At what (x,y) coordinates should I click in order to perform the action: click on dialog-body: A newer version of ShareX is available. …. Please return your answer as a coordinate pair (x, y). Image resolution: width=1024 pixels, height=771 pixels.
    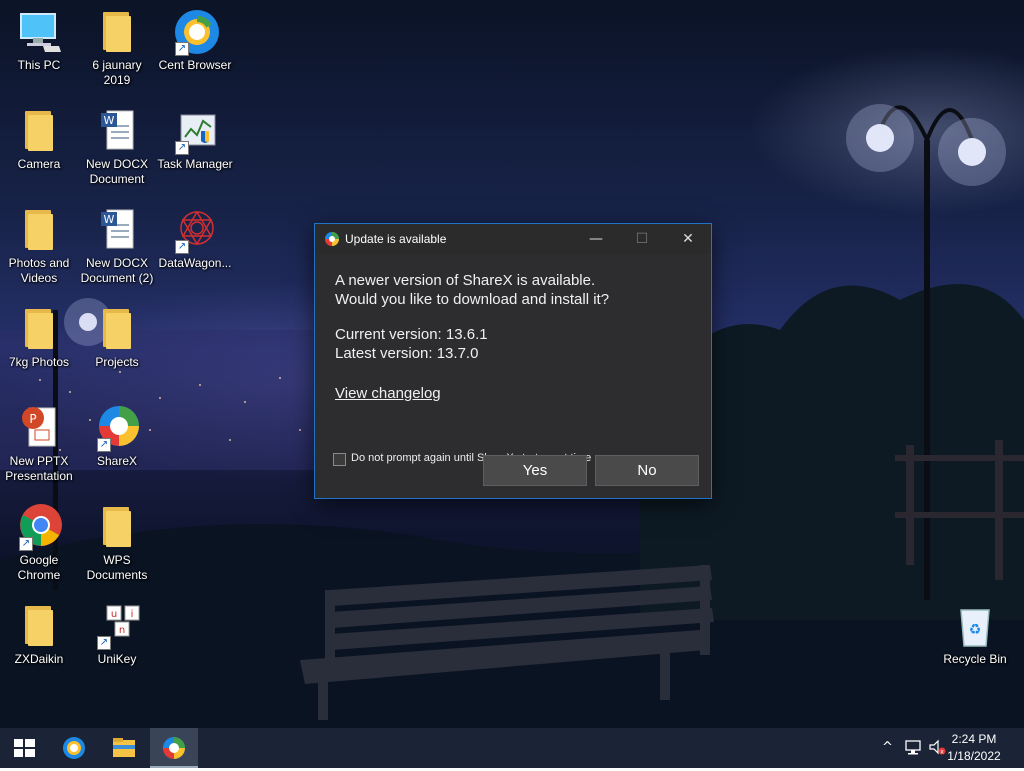
    Looking at the image, I should click on (513, 376).